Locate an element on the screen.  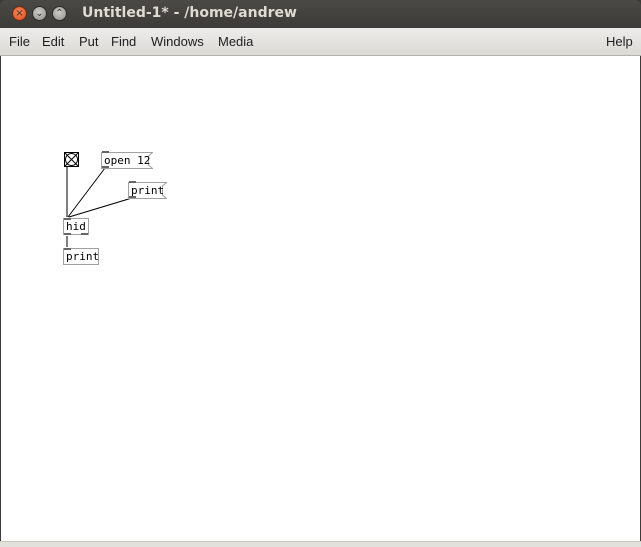
close-window-button: × is located at coordinates (19, 13).